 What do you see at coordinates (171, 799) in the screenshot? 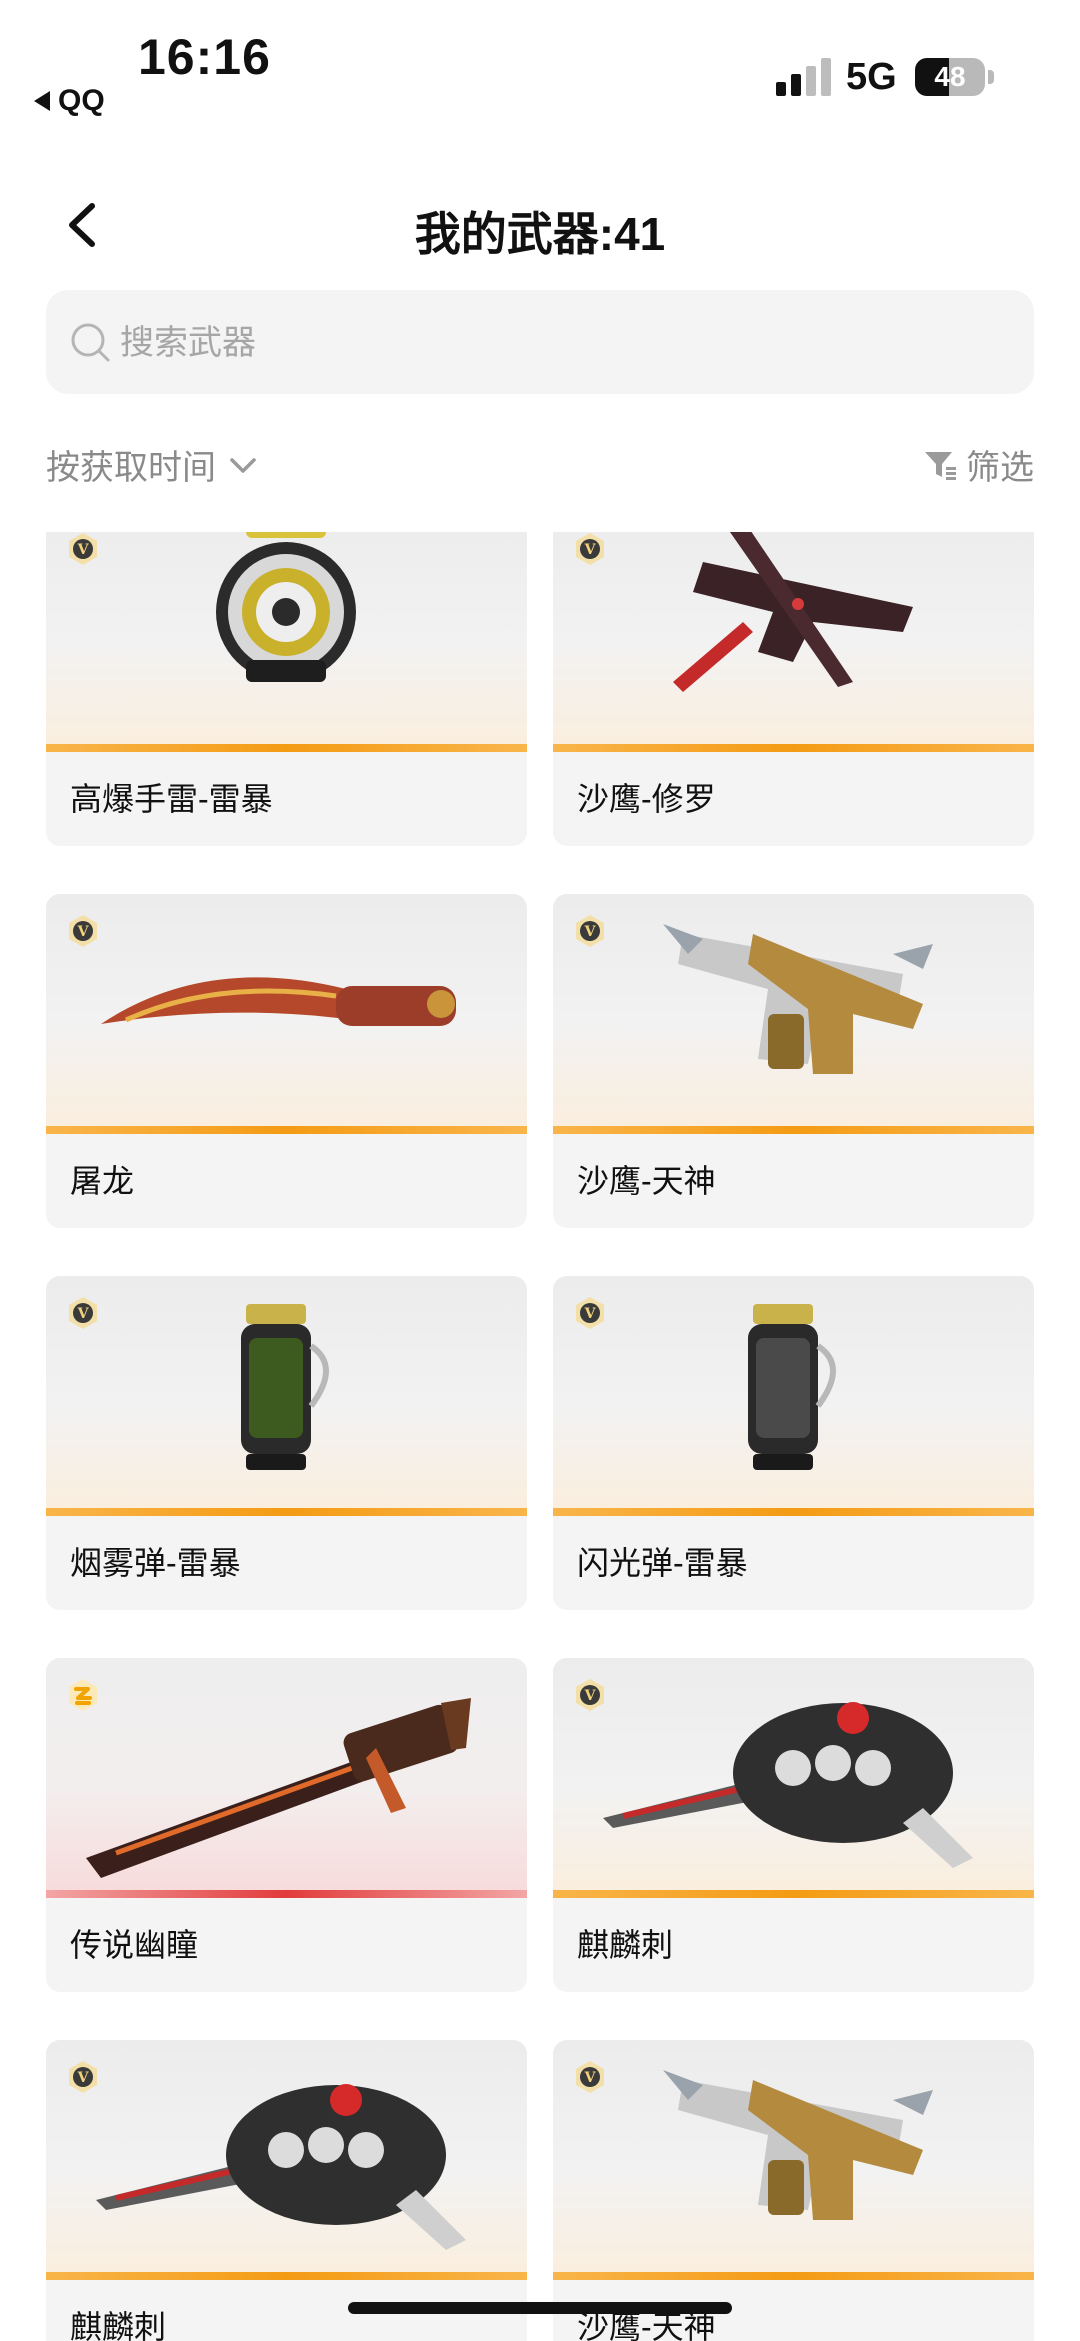
I see `weapon-name: 高爆手雷-雷暴` at bounding box center [171, 799].